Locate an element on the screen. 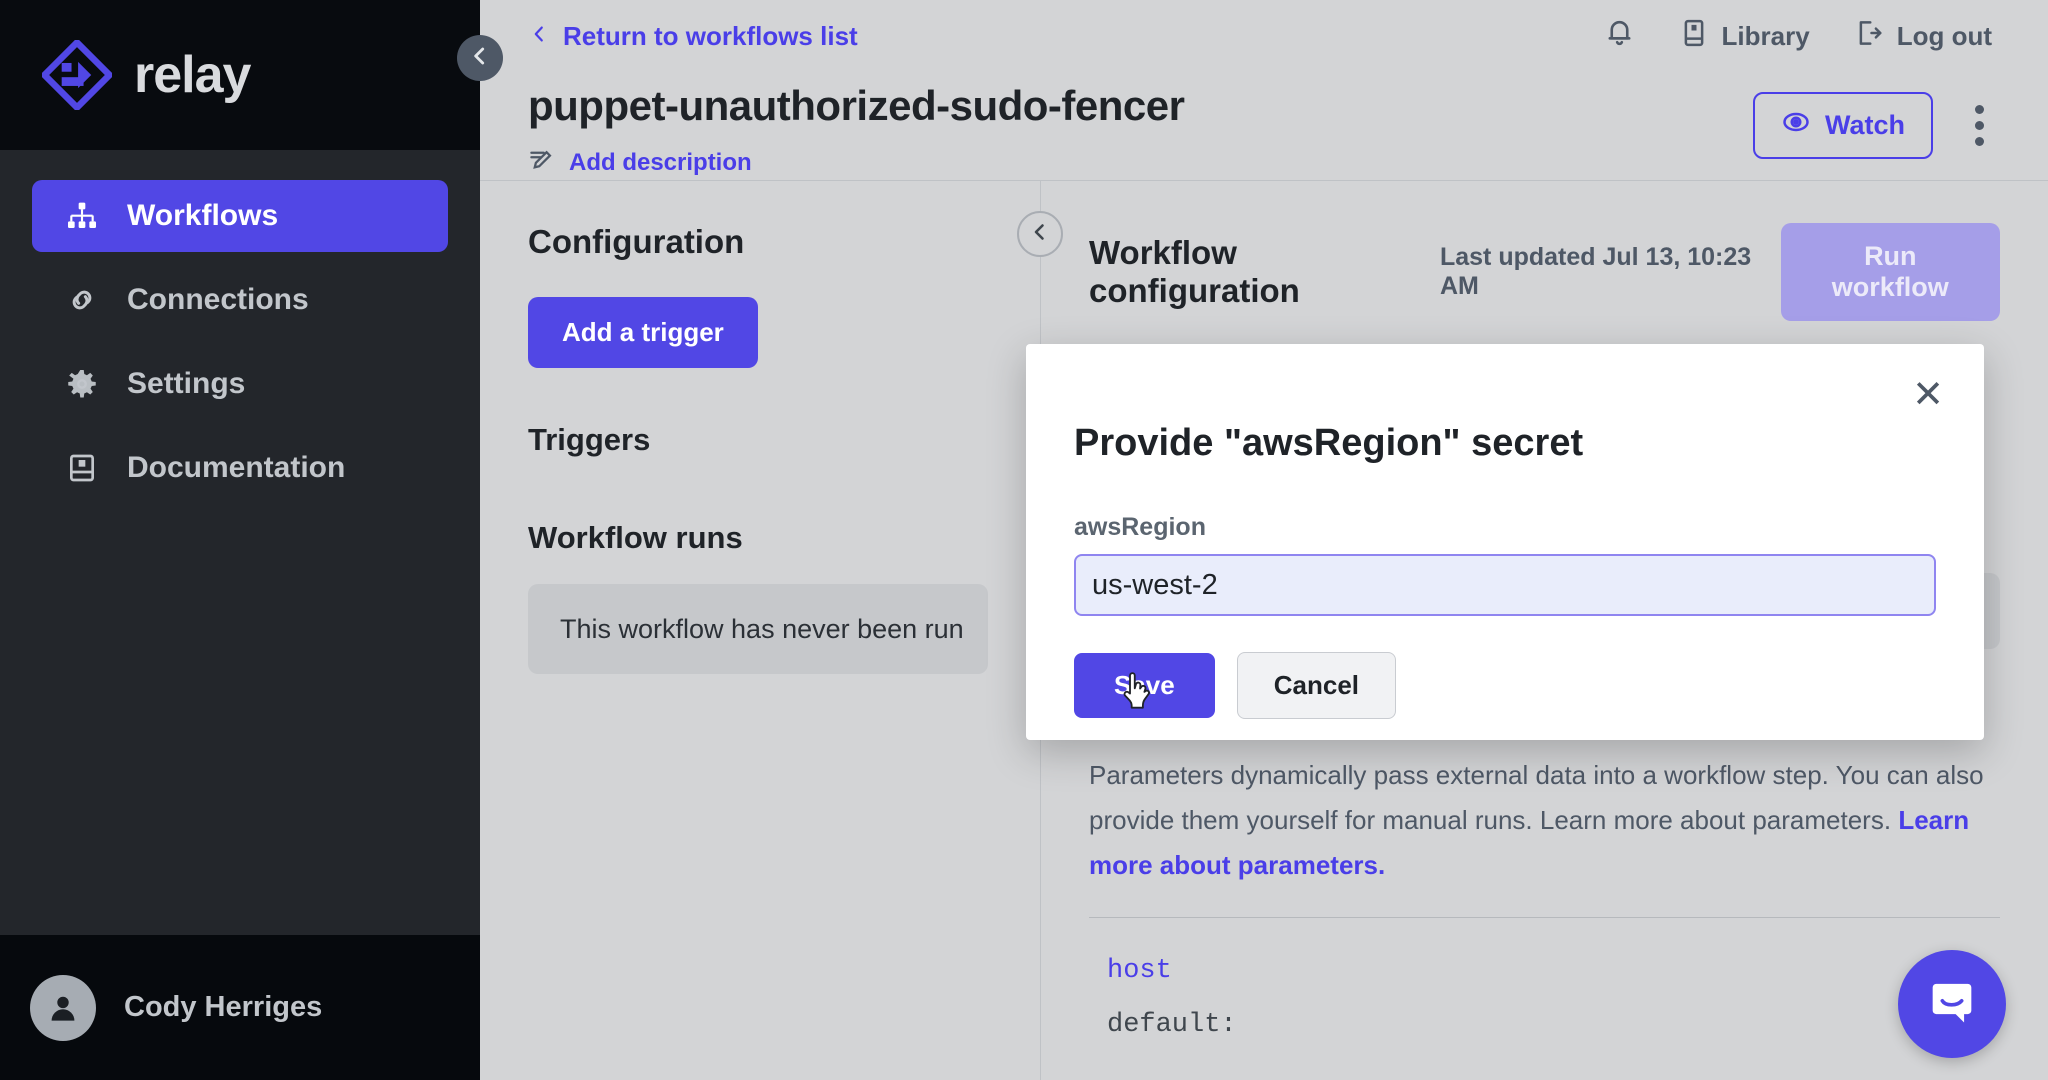 The width and height of the screenshot is (2048, 1080). secret-value-input is located at coordinates (1505, 585).